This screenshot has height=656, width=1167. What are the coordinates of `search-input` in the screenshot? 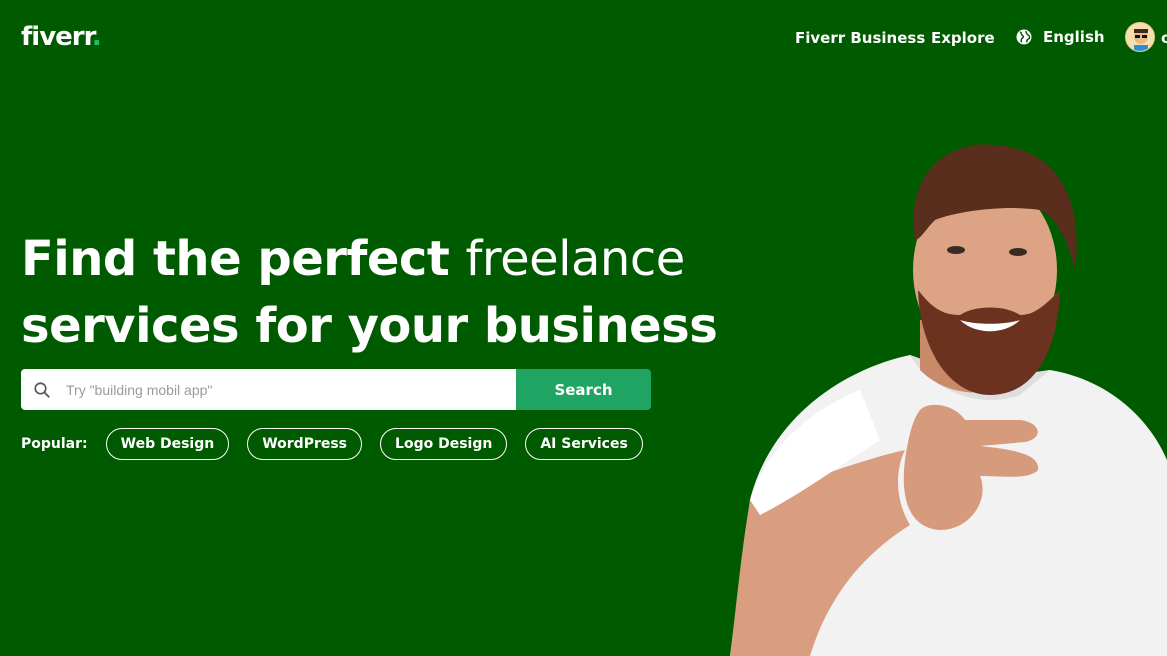 It's located at (291, 389).